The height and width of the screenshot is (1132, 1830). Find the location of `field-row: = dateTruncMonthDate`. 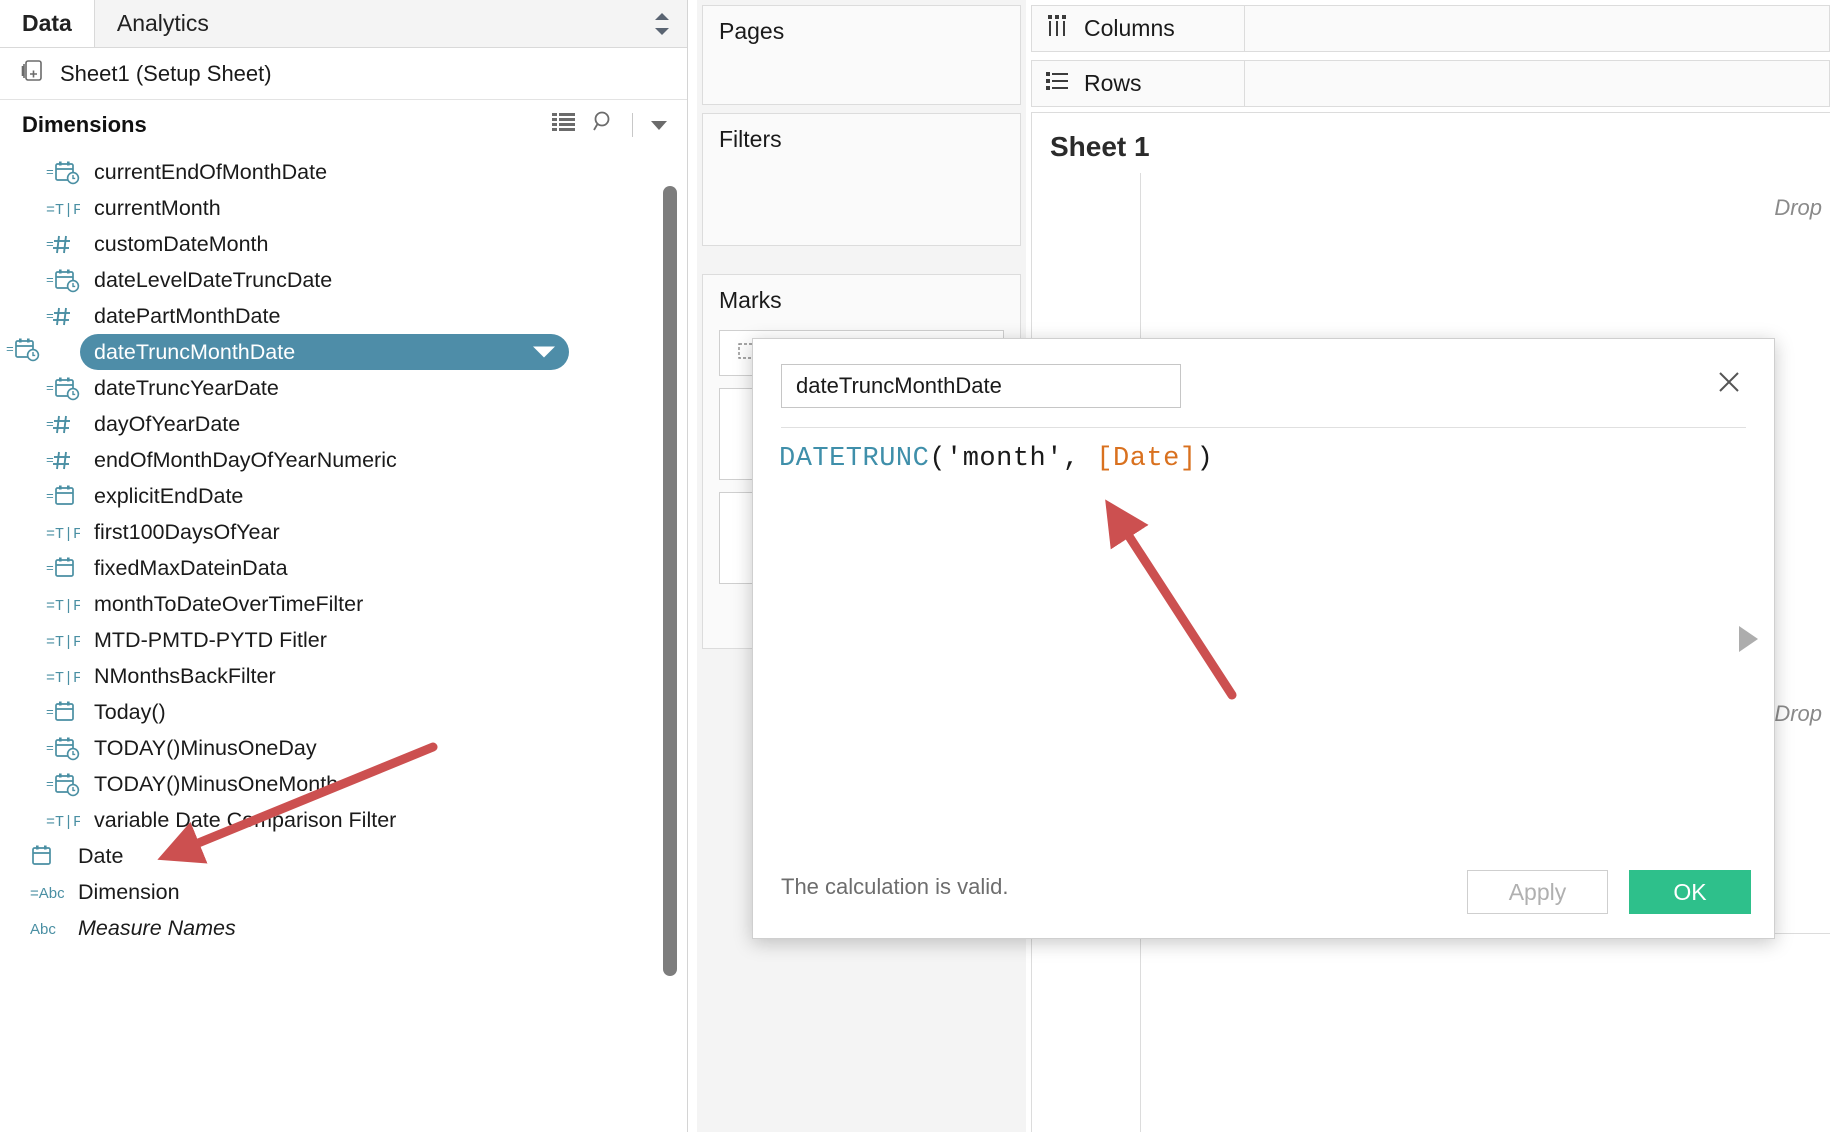

field-row: = dateTruncMonthDate is located at coordinates (287, 352).